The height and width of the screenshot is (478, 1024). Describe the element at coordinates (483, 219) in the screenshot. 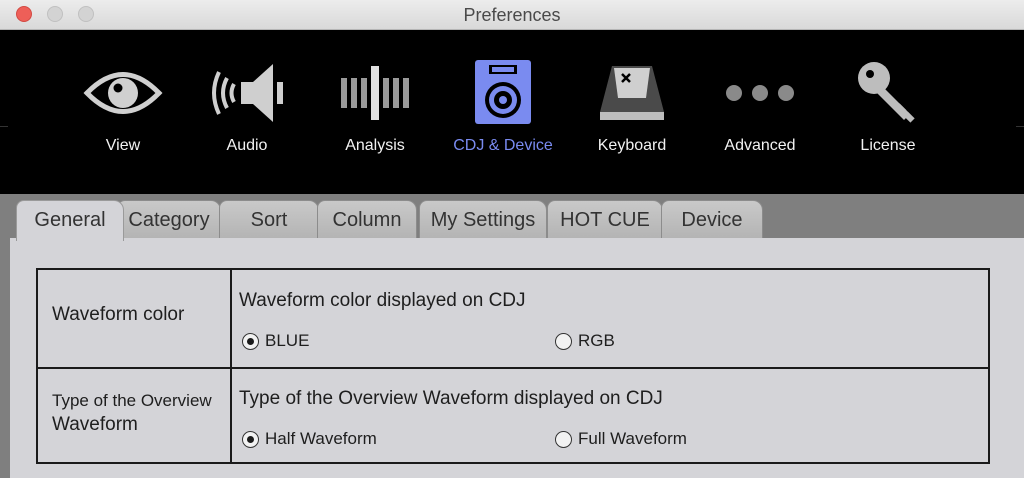

I see `tab-my-settings: My Settings` at that location.